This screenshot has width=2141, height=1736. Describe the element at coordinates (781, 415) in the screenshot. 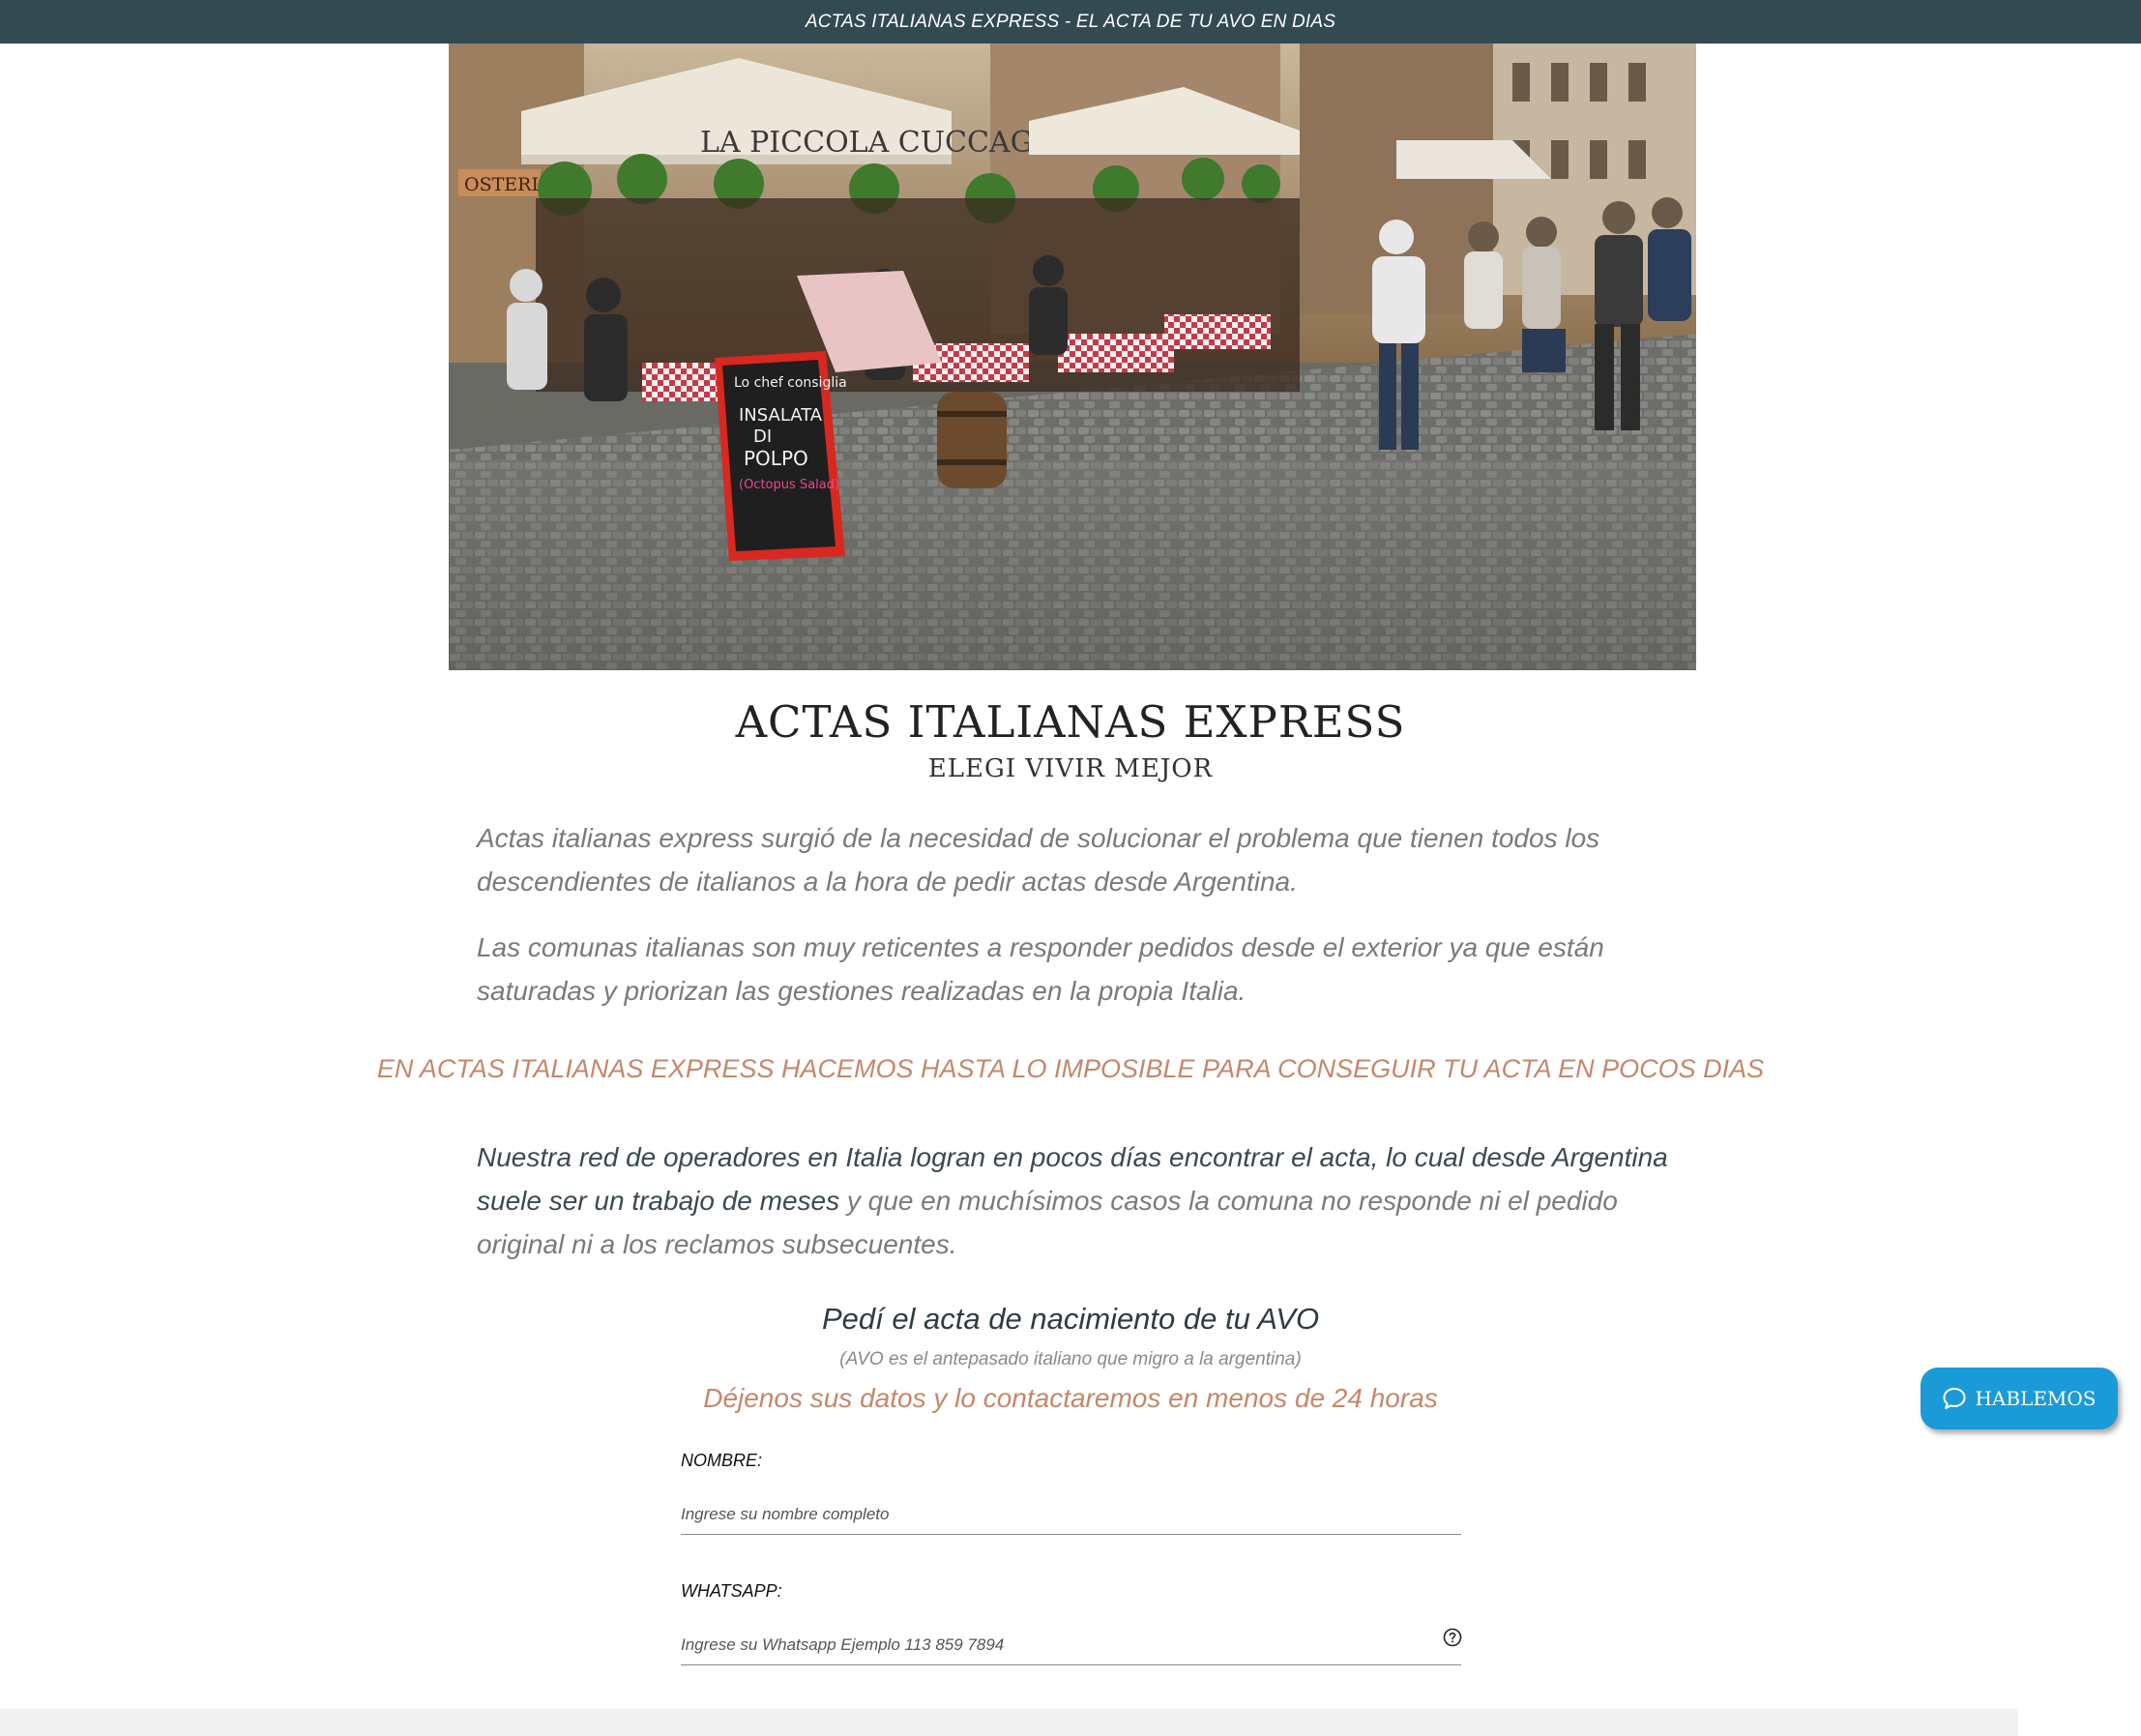

I see `svg-text: INSALATA` at that location.